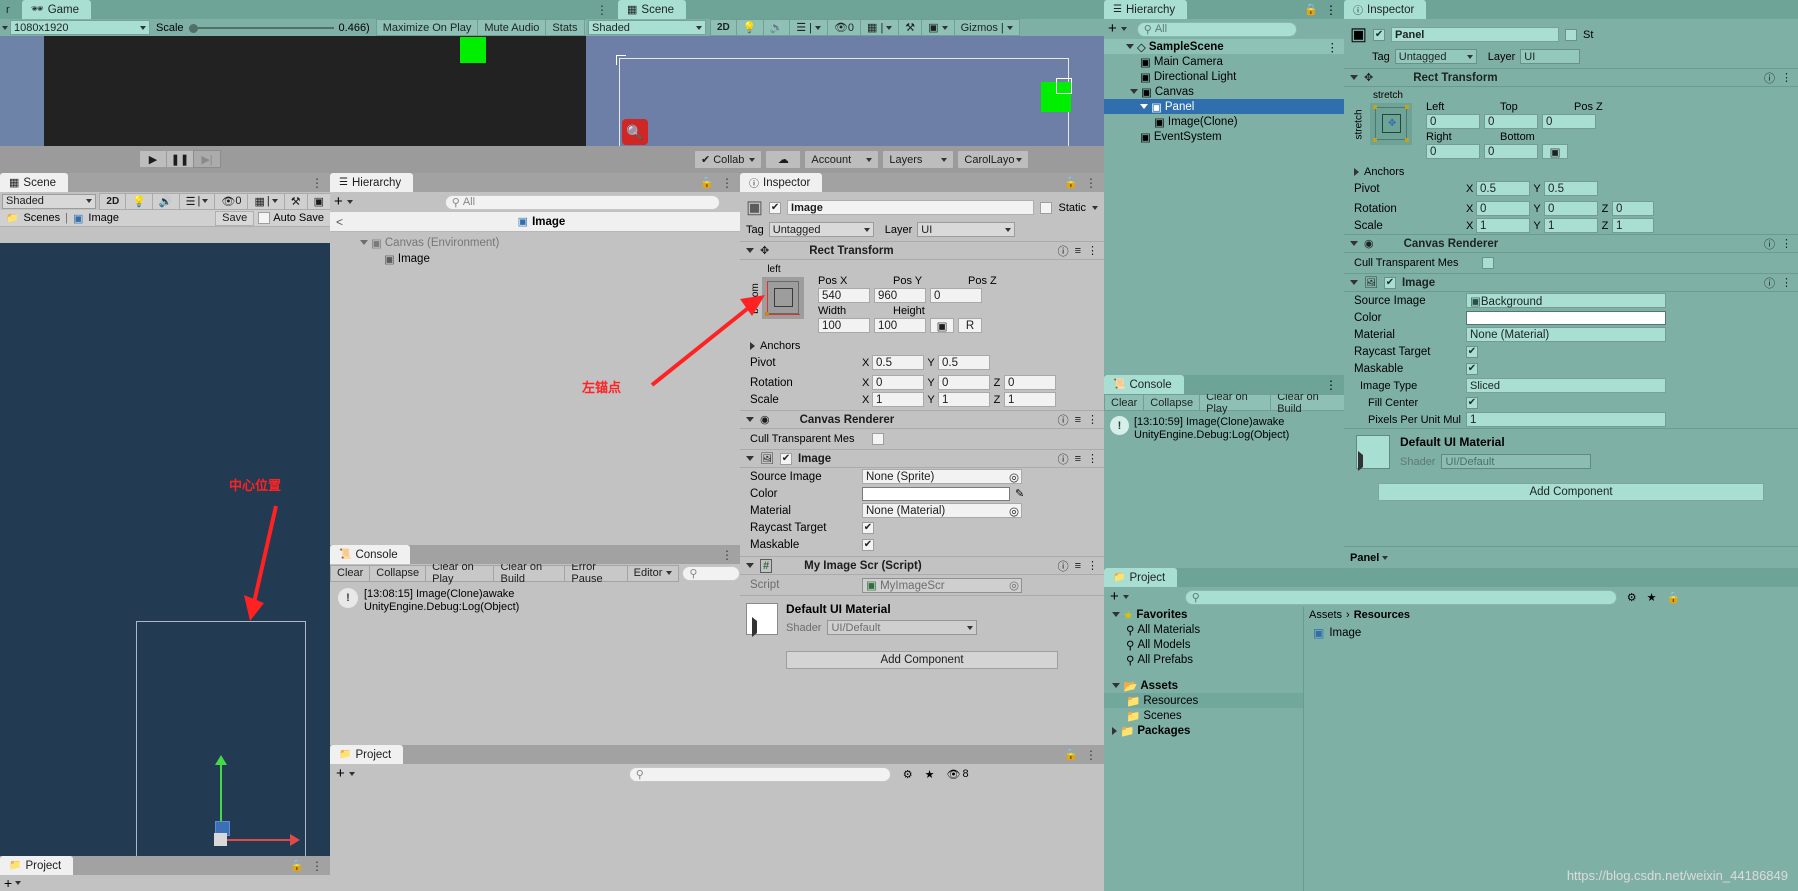 The width and height of the screenshot is (1798, 891). What do you see at coordinates (749, 27) in the screenshot?
I see `scene-lighting-toggle: 💡` at bounding box center [749, 27].